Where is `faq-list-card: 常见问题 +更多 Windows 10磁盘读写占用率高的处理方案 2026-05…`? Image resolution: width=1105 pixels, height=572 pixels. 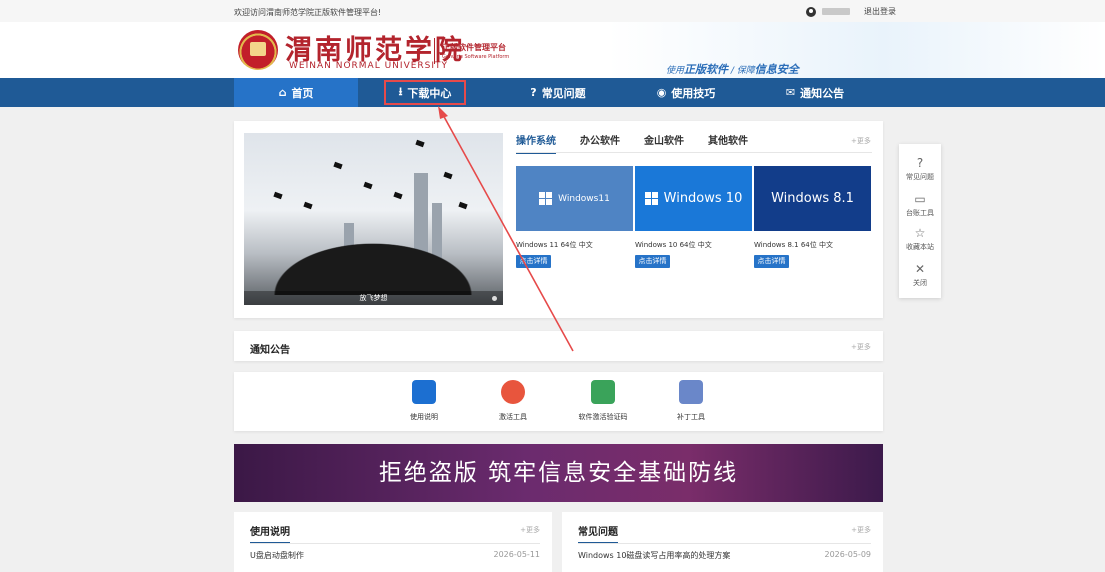 faq-list-card: 常见问题 +更多 Windows 10磁盘读写占用率高的处理方案 2026-05… is located at coordinates (722, 542).